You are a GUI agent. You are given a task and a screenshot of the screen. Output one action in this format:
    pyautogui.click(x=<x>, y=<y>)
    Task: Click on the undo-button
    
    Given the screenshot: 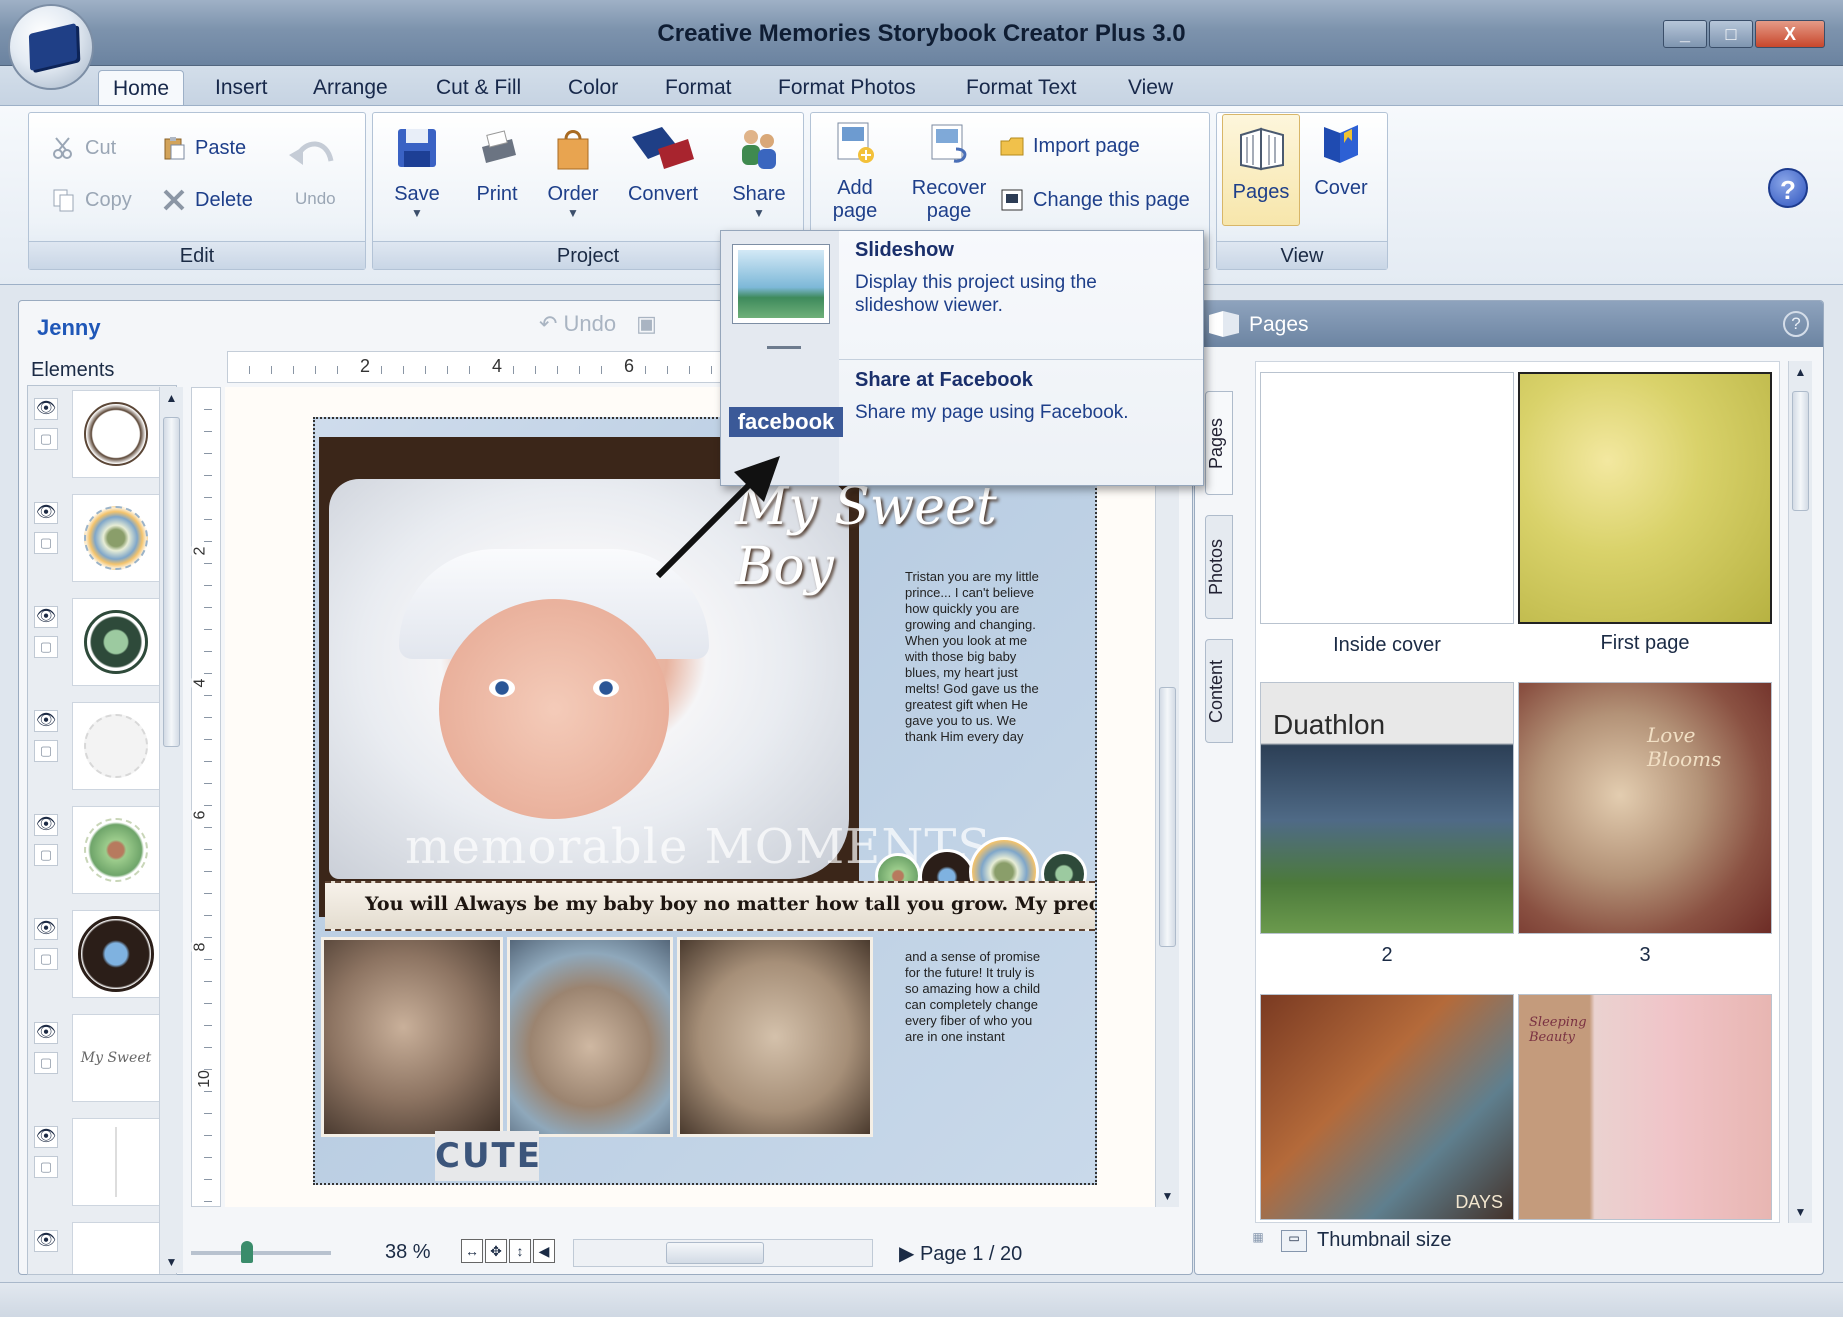 What is the action you would take?
    pyautogui.click(x=312, y=155)
    